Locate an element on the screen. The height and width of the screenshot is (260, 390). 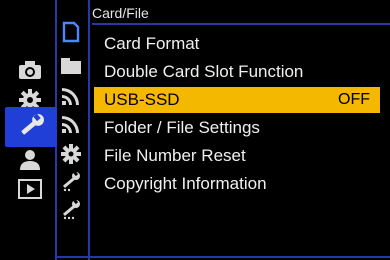
card-icon is located at coordinates (71, 32).